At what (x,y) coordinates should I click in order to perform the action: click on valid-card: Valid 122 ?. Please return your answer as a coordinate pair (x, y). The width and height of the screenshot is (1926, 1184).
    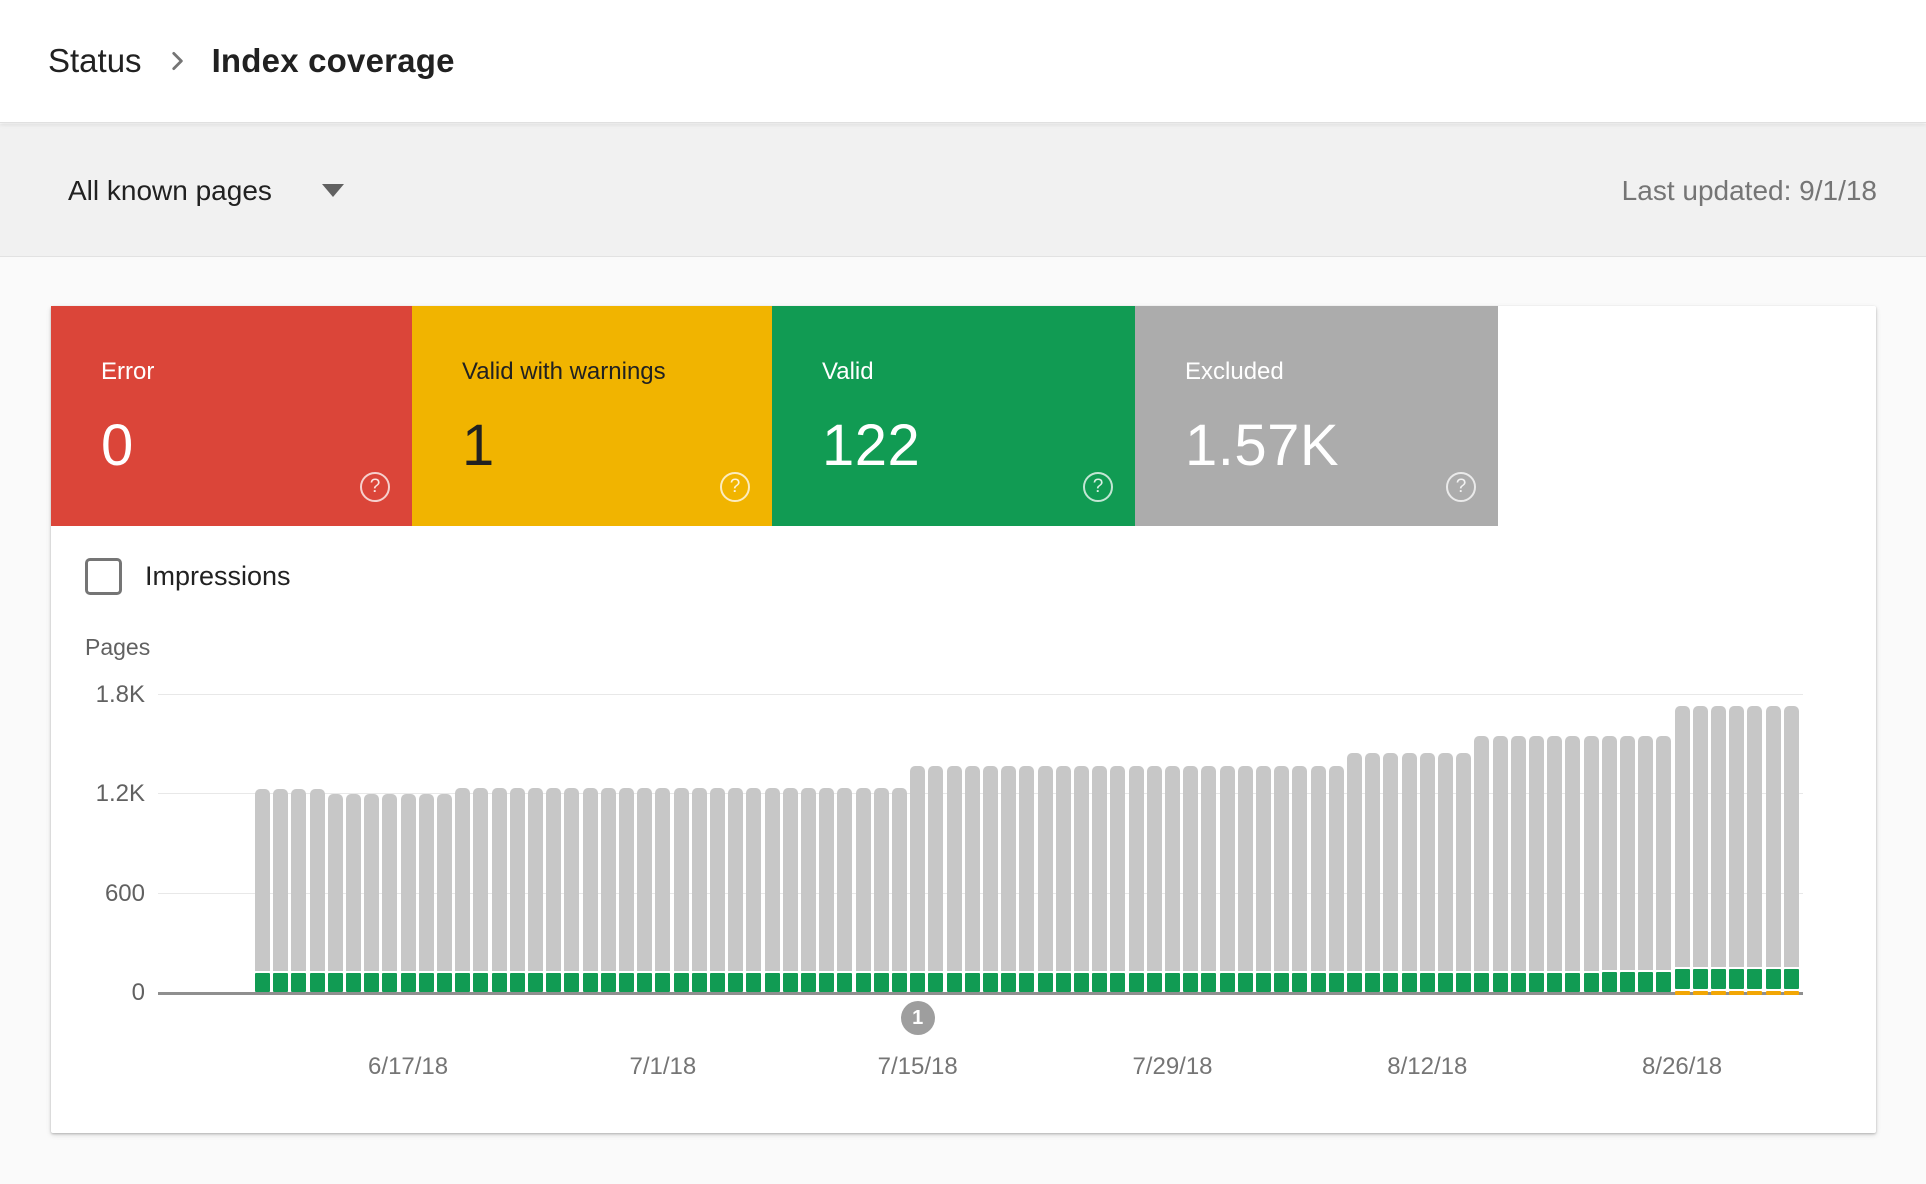
    Looking at the image, I should click on (953, 416).